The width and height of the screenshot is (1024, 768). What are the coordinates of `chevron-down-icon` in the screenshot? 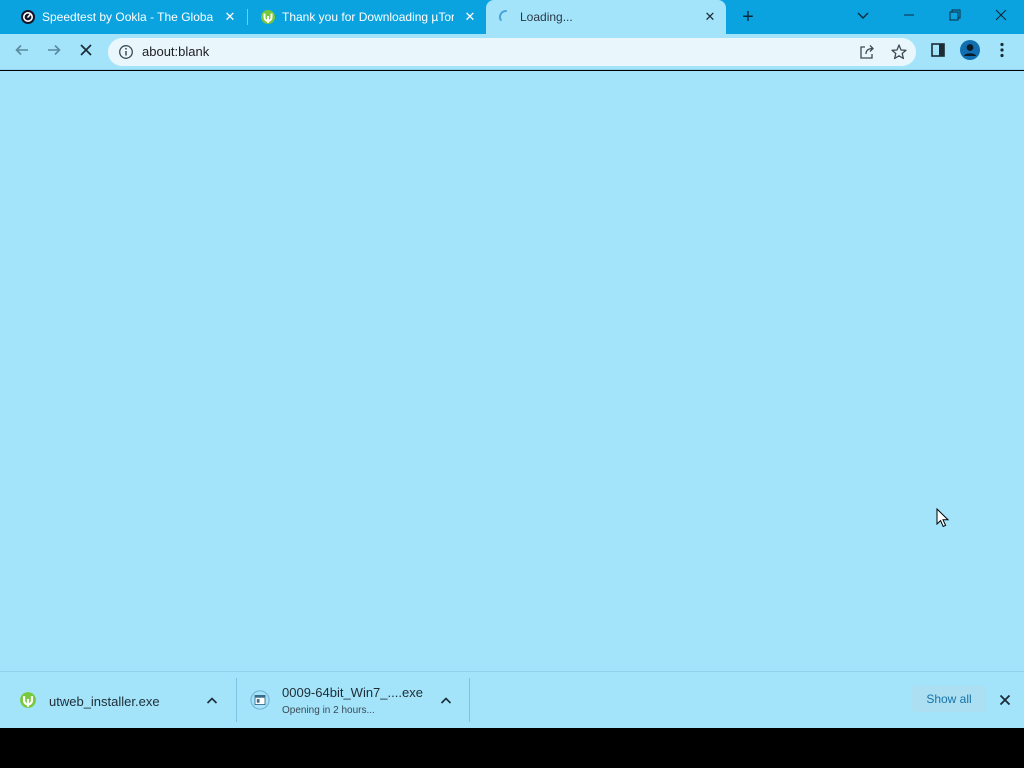 It's located at (863, 17).